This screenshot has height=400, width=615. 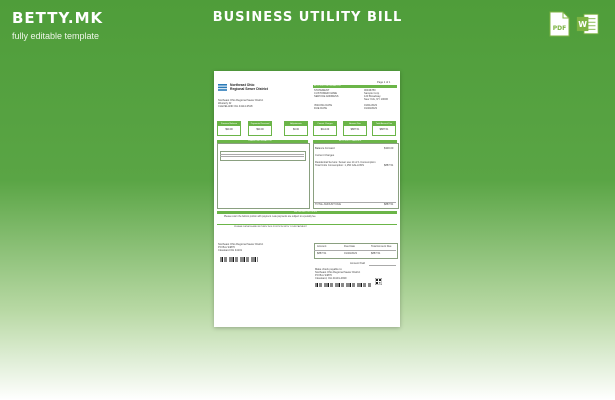 I want to click on summary-tile: Payments Received $90.00, so click(x=260, y=128).